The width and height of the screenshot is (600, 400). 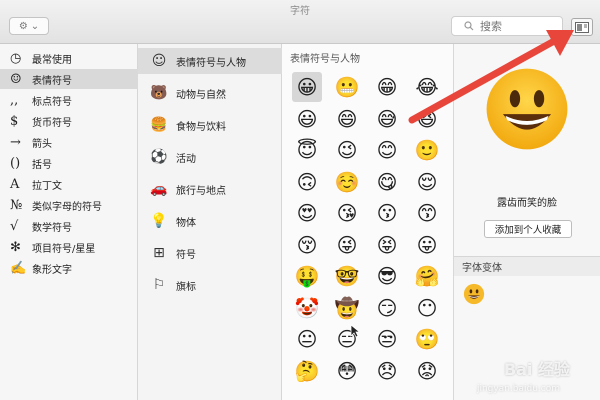 What do you see at coordinates (307, 182) in the screenshot?
I see `emoji-cell: 🙃` at bounding box center [307, 182].